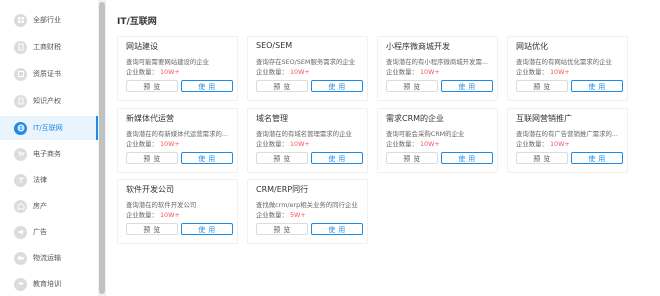 This screenshot has width=660, height=296. I want to click on sidebar-item-certificates: 资质证书, so click(49, 74).